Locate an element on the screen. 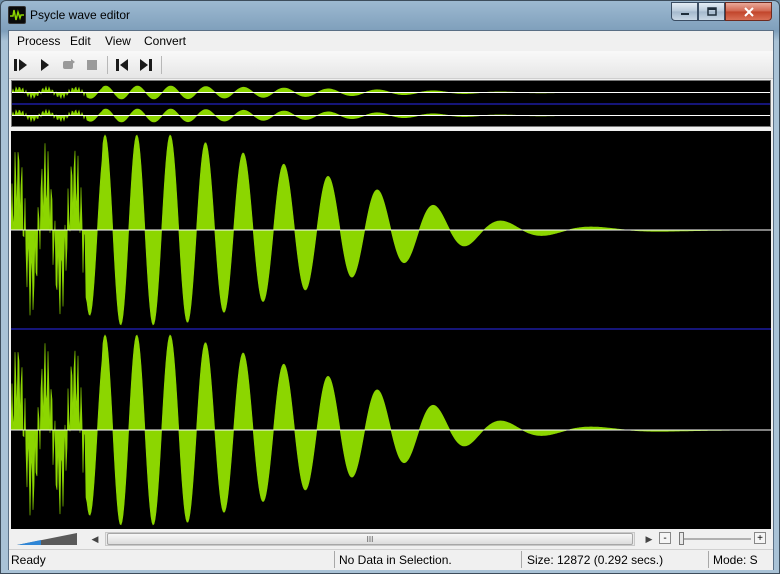  wave-overview is located at coordinates (391, 103).